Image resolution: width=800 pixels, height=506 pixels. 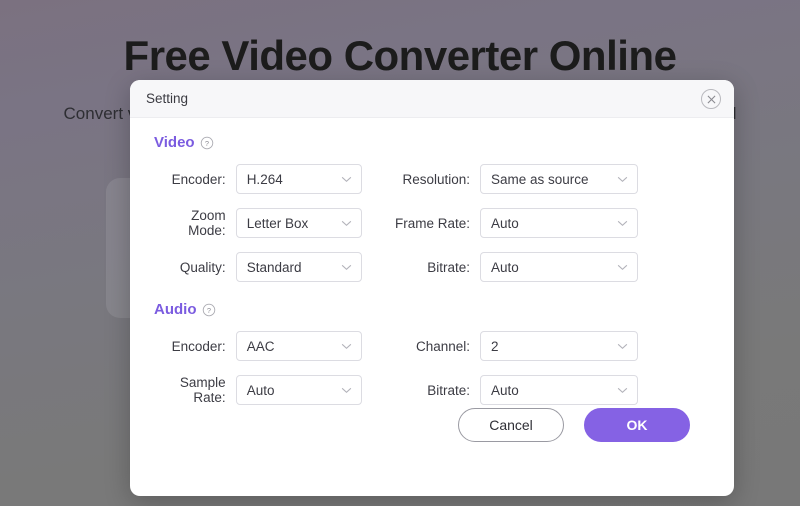 I want to click on field-video-frame-rate: Frame Rate: Auto, so click(x=507, y=223).